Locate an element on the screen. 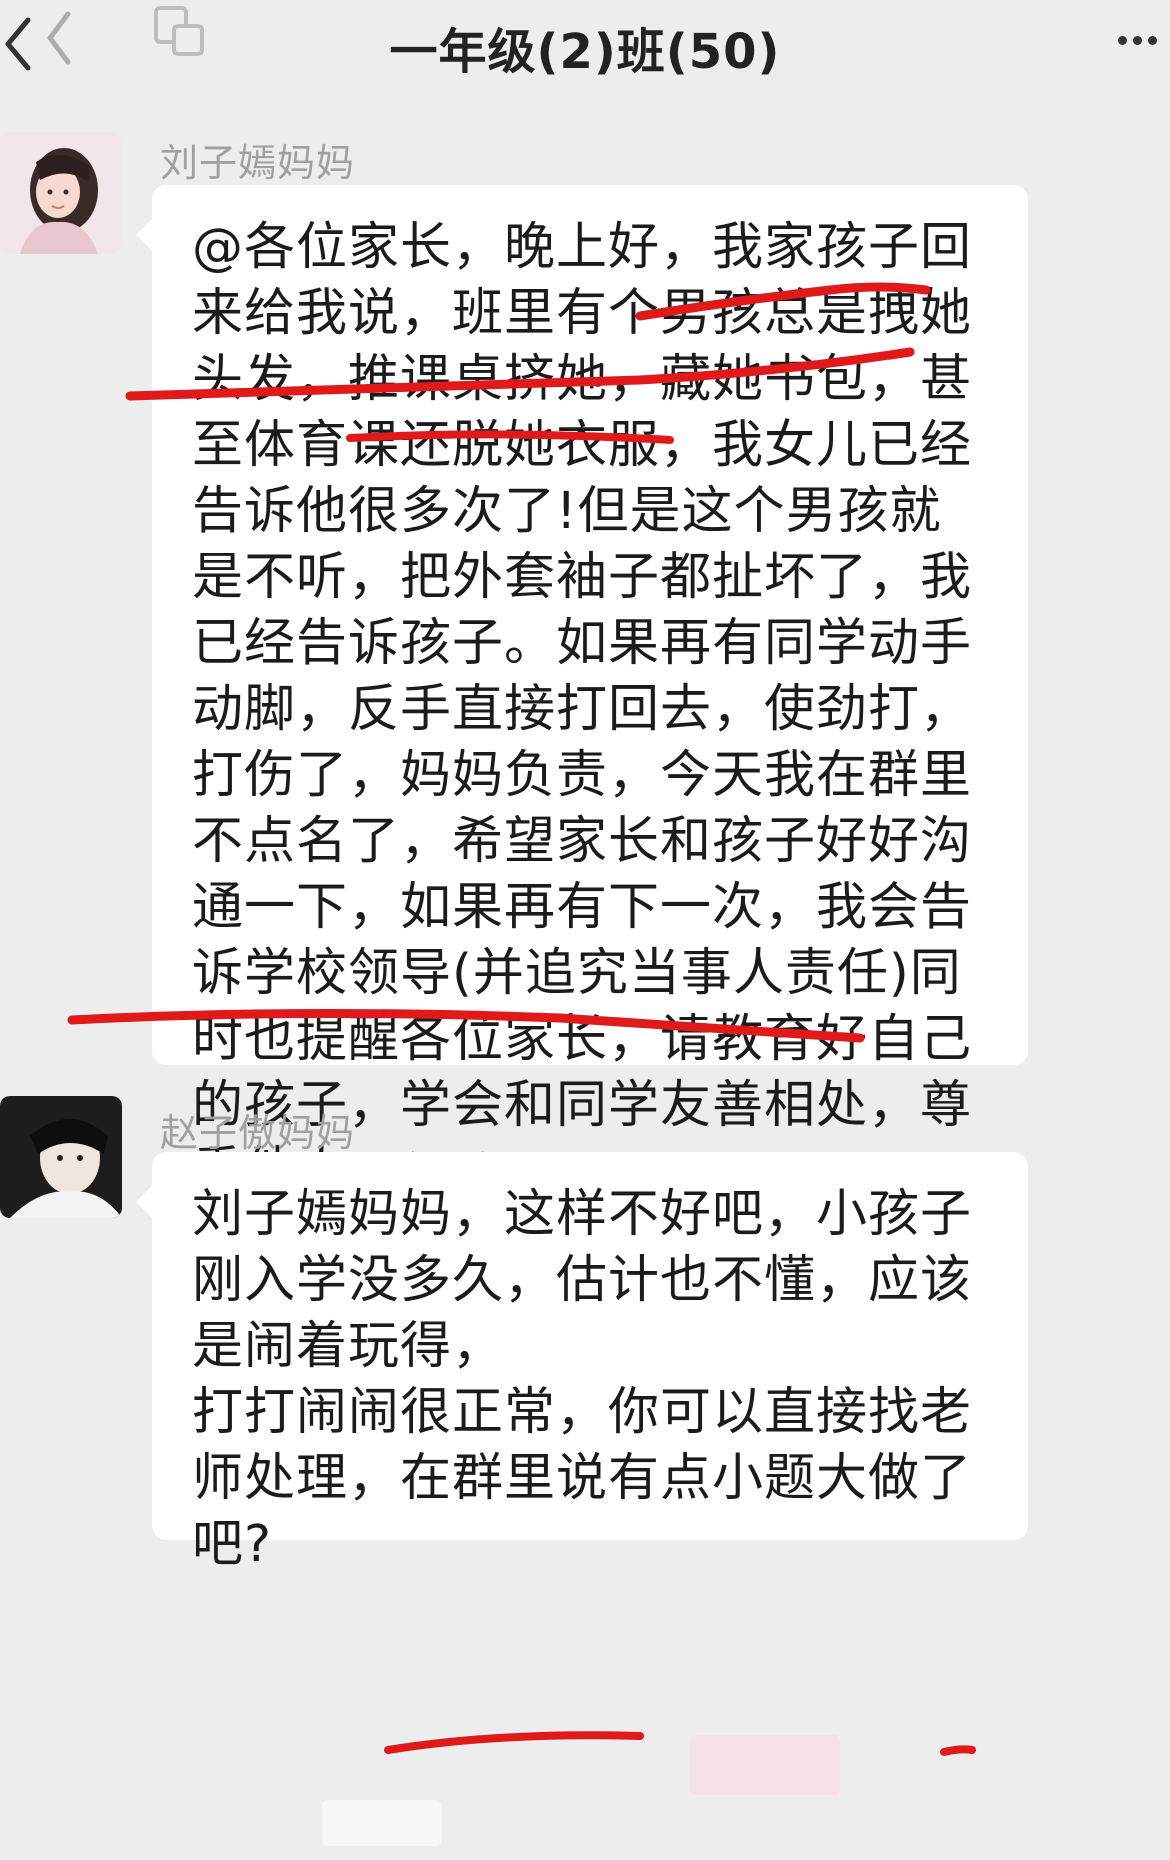 This screenshot has width=1170, height=1860. sender-name: 刘子嫣妈妈 is located at coordinates (258, 163).